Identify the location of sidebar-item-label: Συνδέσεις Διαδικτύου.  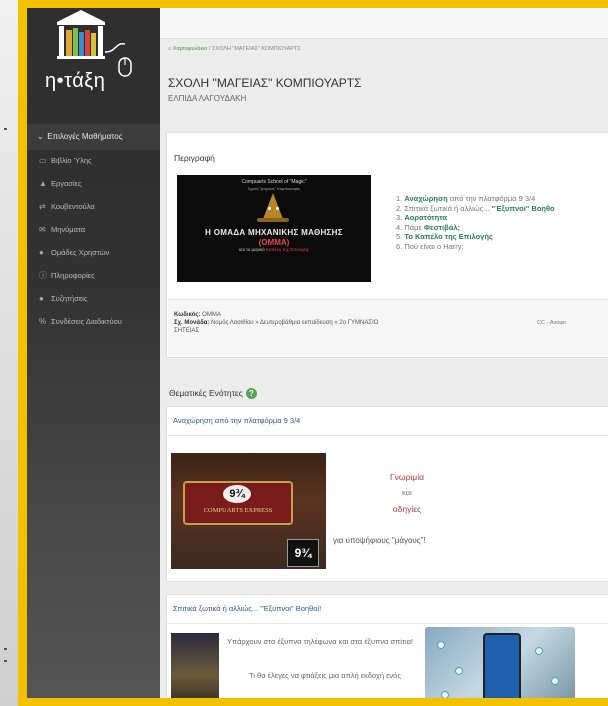
(86, 321).